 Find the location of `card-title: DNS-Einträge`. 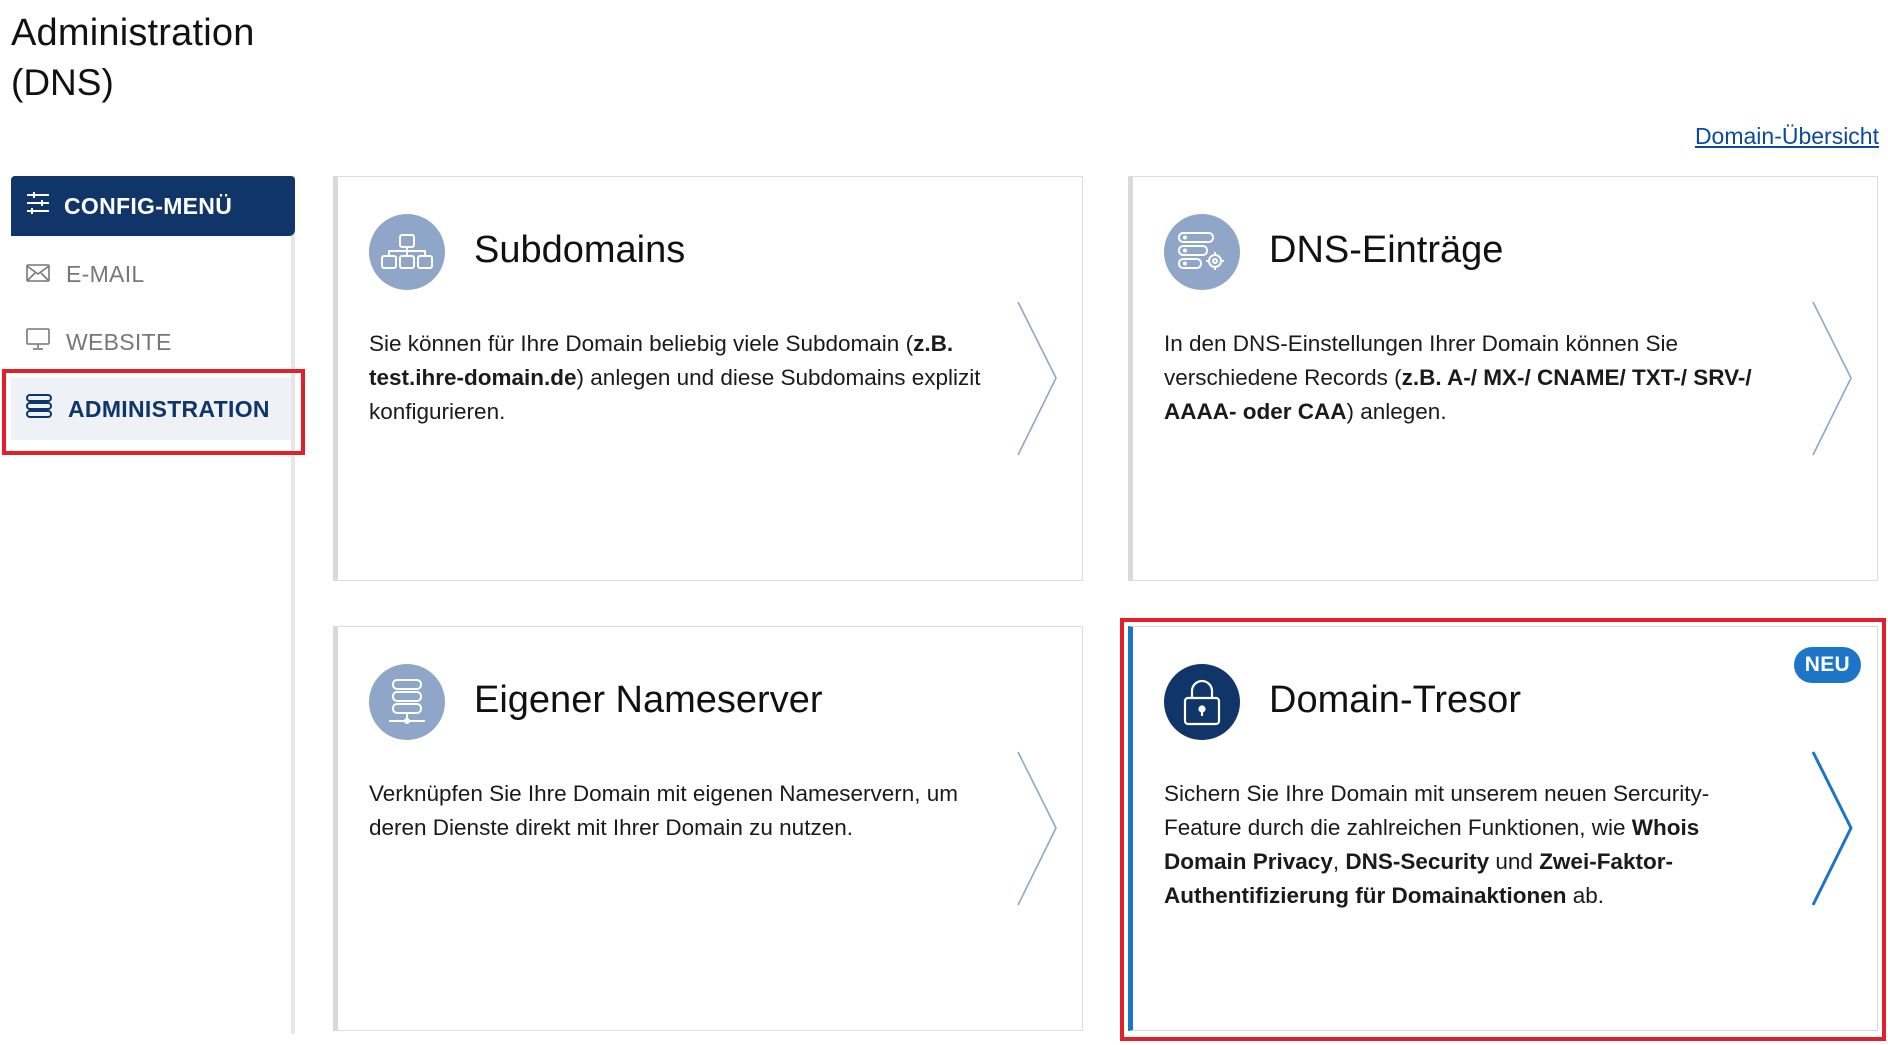

card-title: DNS-Einträge is located at coordinates (1386, 250).